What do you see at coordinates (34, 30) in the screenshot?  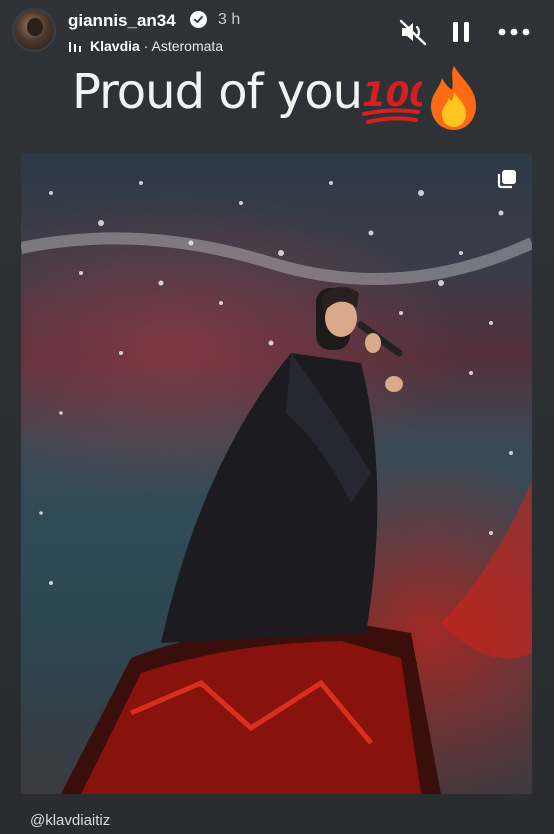 I see `avatar` at bounding box center [34, 30].